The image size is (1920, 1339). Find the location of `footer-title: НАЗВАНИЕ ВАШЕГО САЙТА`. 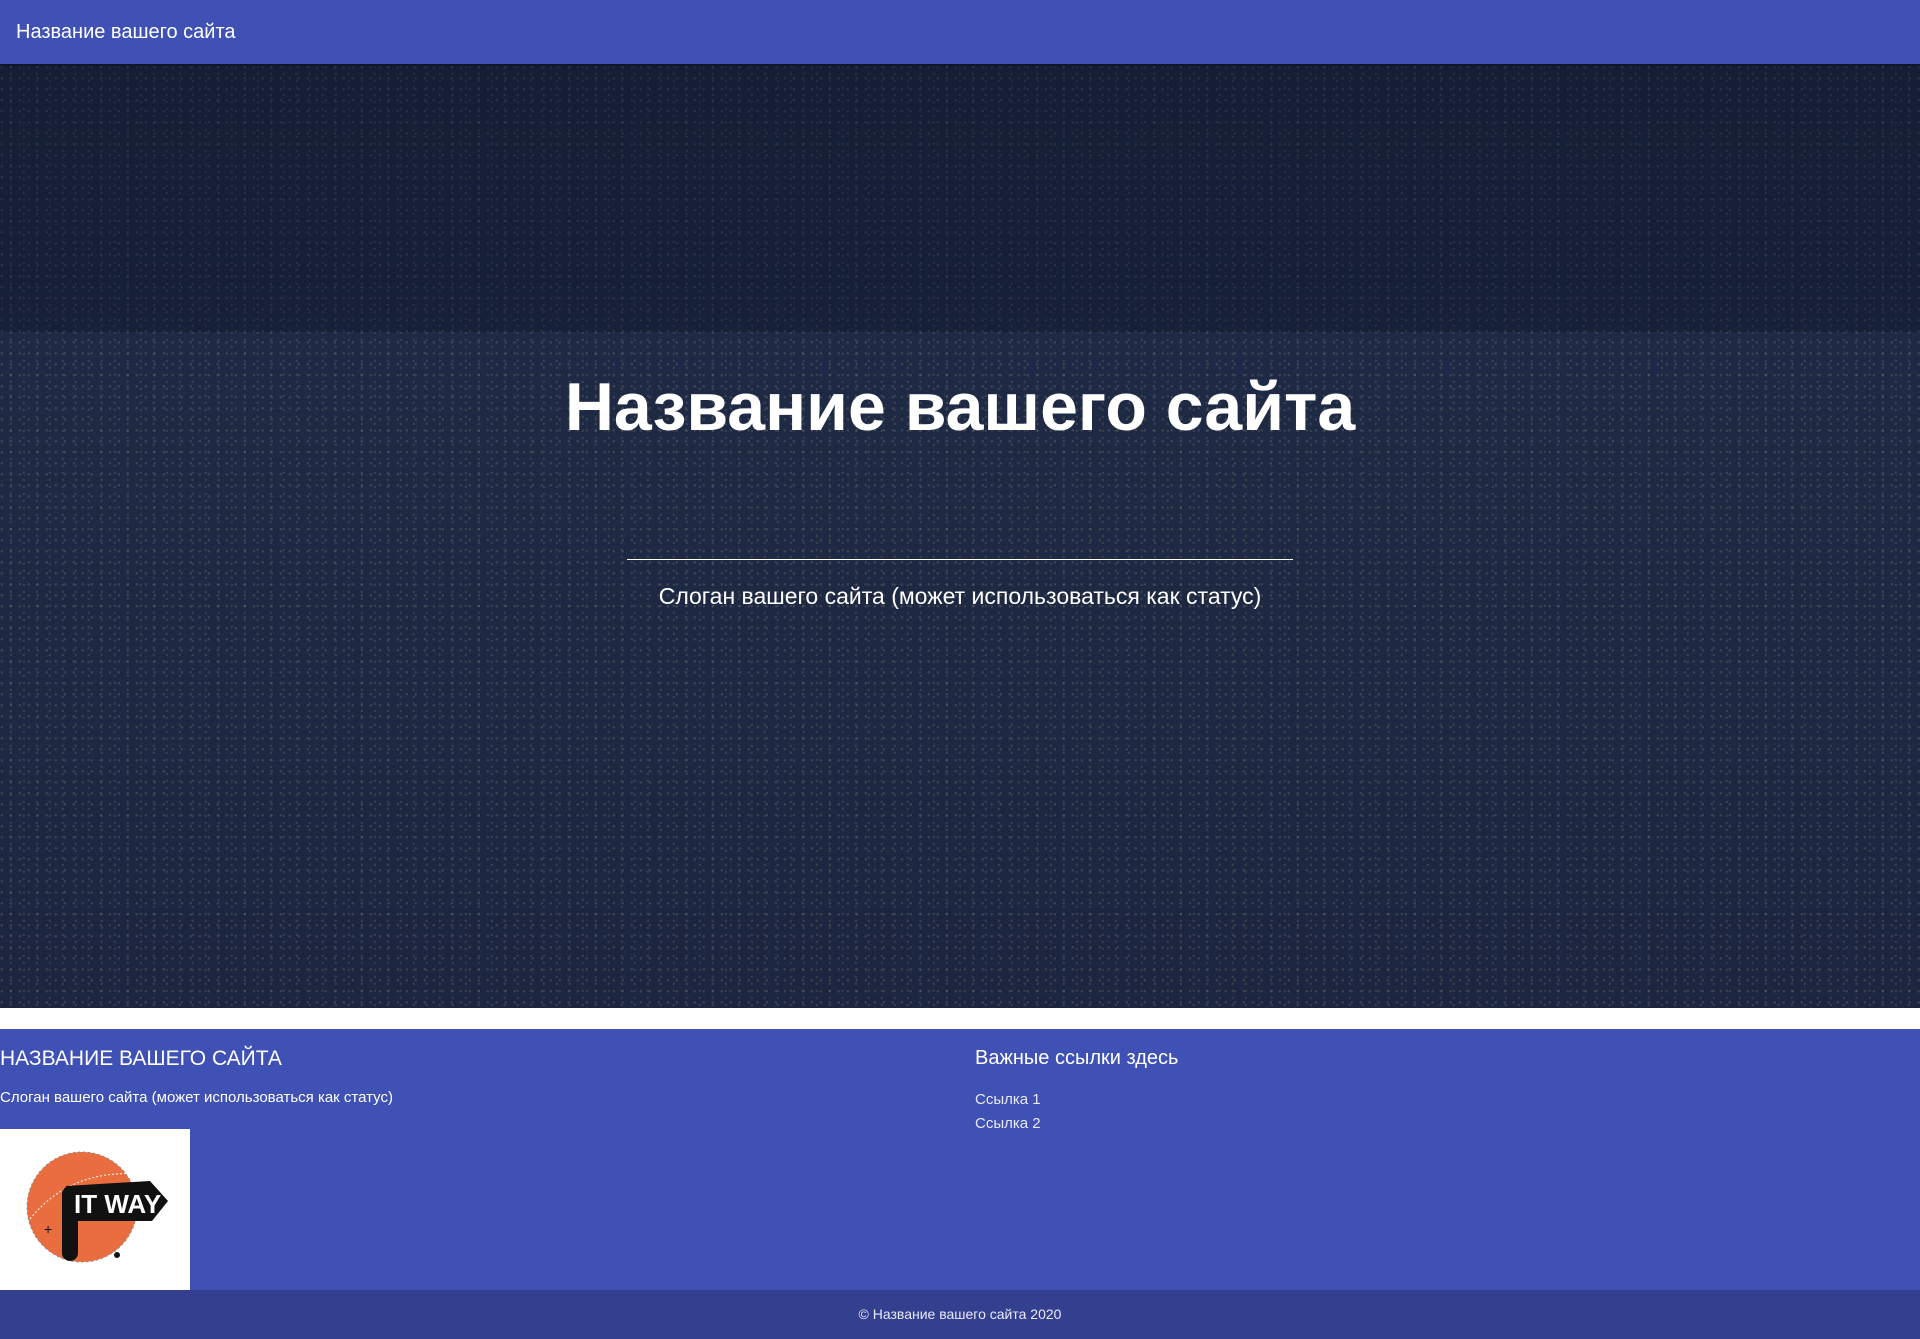

footer-title: НАЗВАНИЕ ВАШЕГО САЙТА is located at coordinates (141, 1058).